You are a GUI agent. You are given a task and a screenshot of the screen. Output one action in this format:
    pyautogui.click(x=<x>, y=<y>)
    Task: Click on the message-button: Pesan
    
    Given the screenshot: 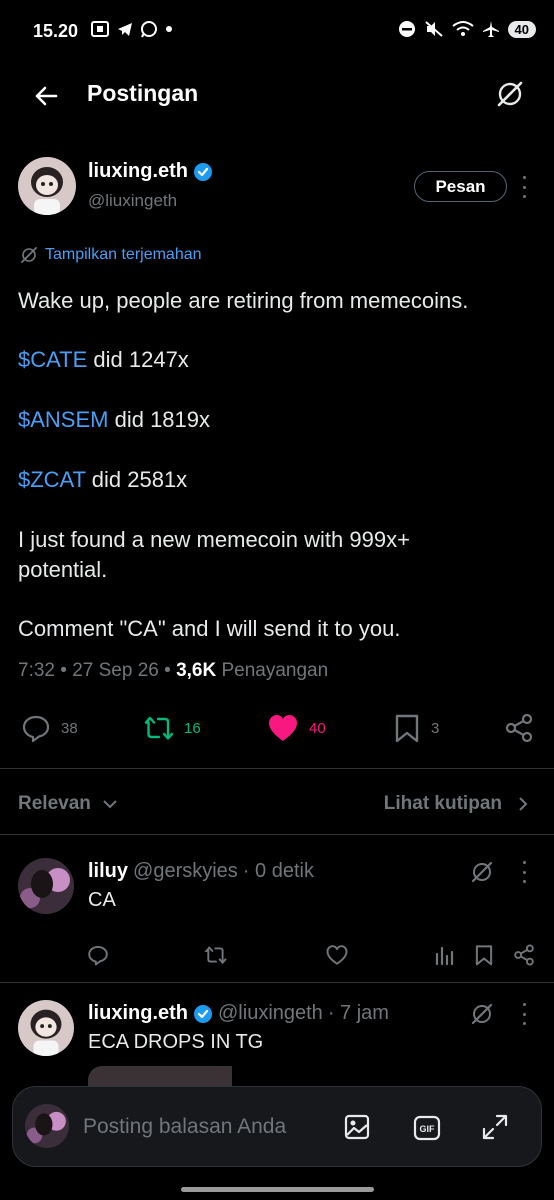 What is the action you would take?
    pyautogui.click(x=460, y=186)
    